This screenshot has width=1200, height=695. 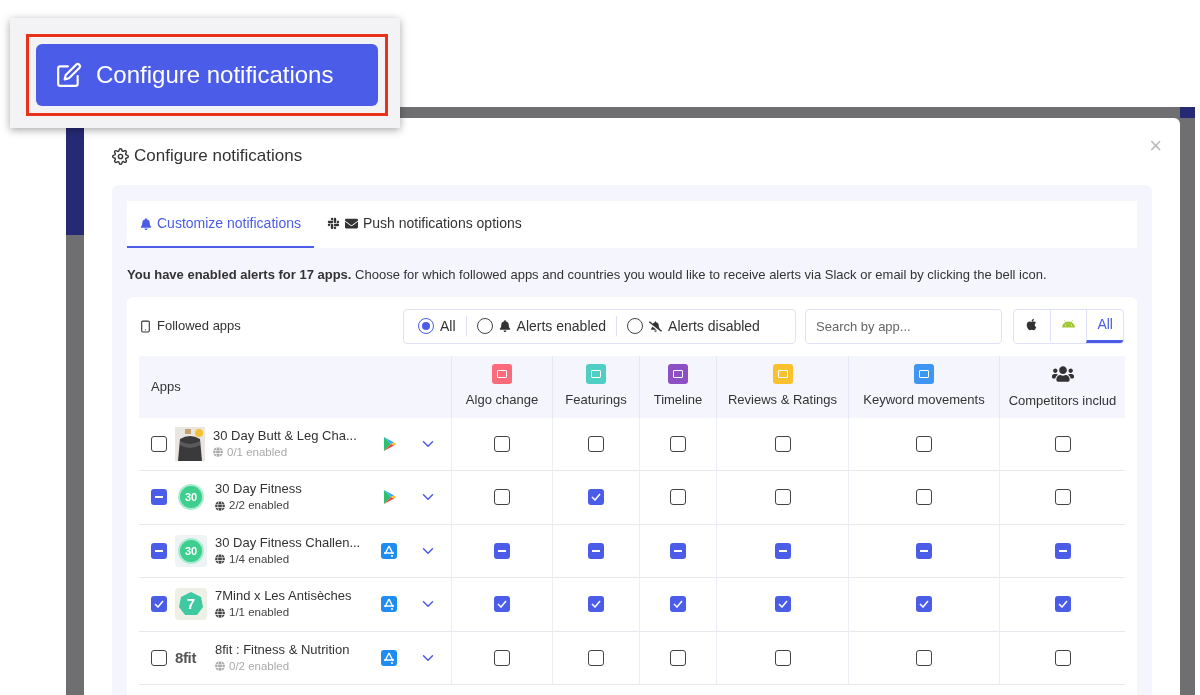 I want to click on tab: Push notifications options, so click(x=424, y=224).